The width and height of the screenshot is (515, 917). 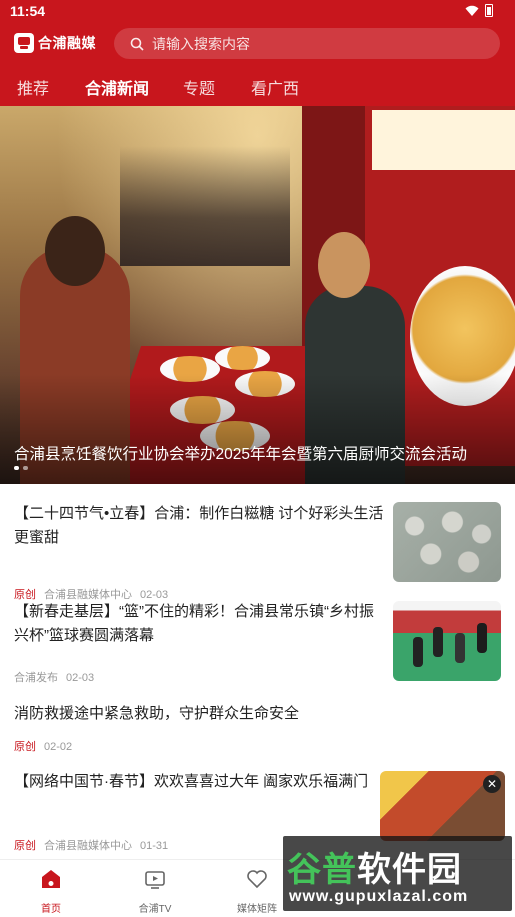 What do you see at coordinates (257, 429) in the screenshot?
I see `banner-caption-shade` at bounding box center [257, 429].